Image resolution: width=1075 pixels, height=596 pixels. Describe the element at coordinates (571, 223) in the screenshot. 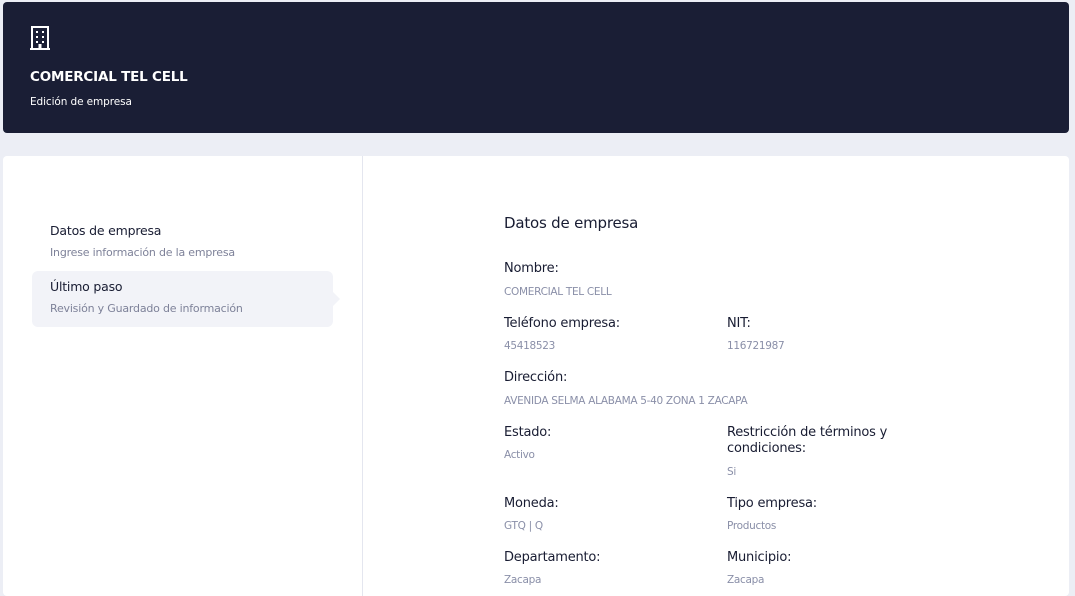

I see `section-title: Datos de empresa` at that location.